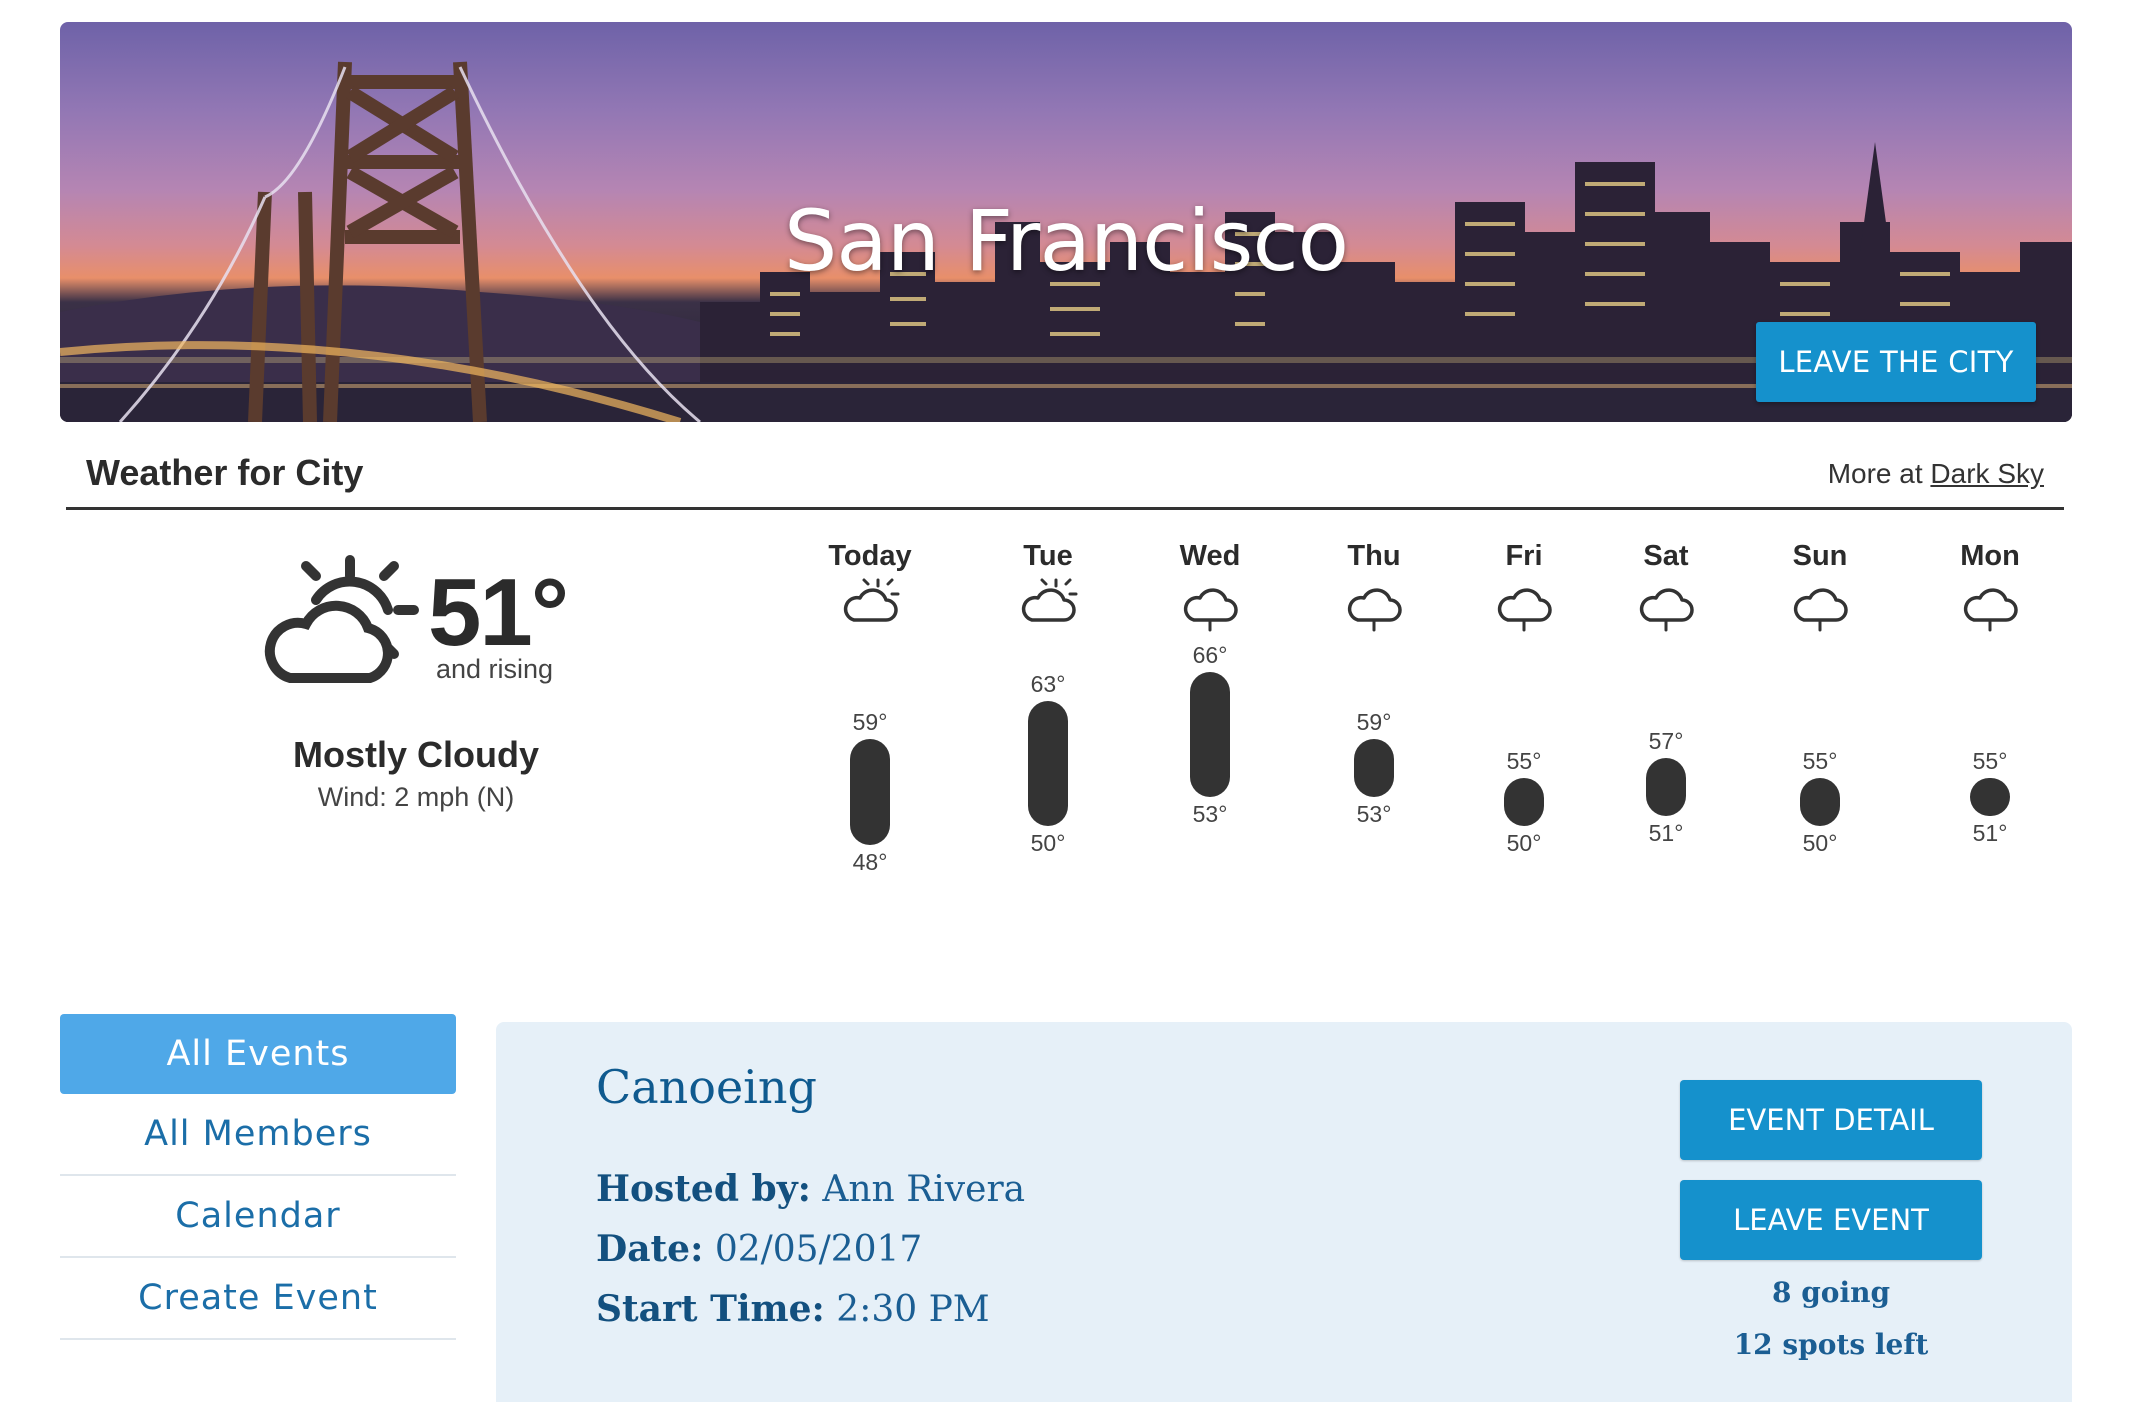 This screenshot has height=1402, width=2130. Describe the element at coordinates (1210, 556) in the screenshot. I see `forecast-day-label: Wed` at that location.